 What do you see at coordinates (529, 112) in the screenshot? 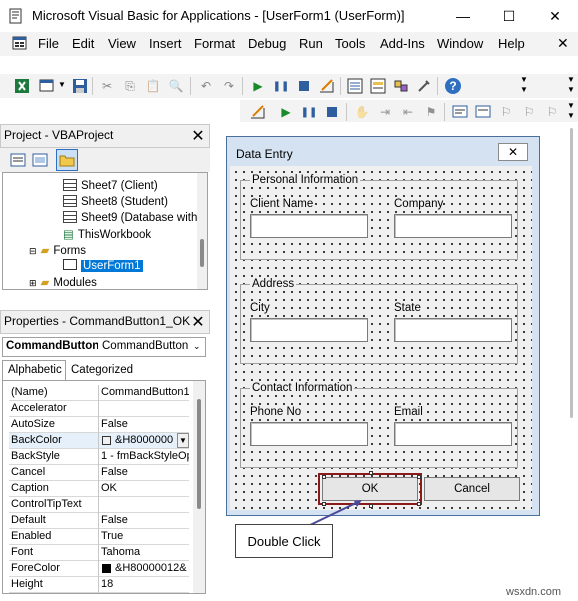
I see `next-bookmark-icon: ⚐` at bounding box center [529, 112].